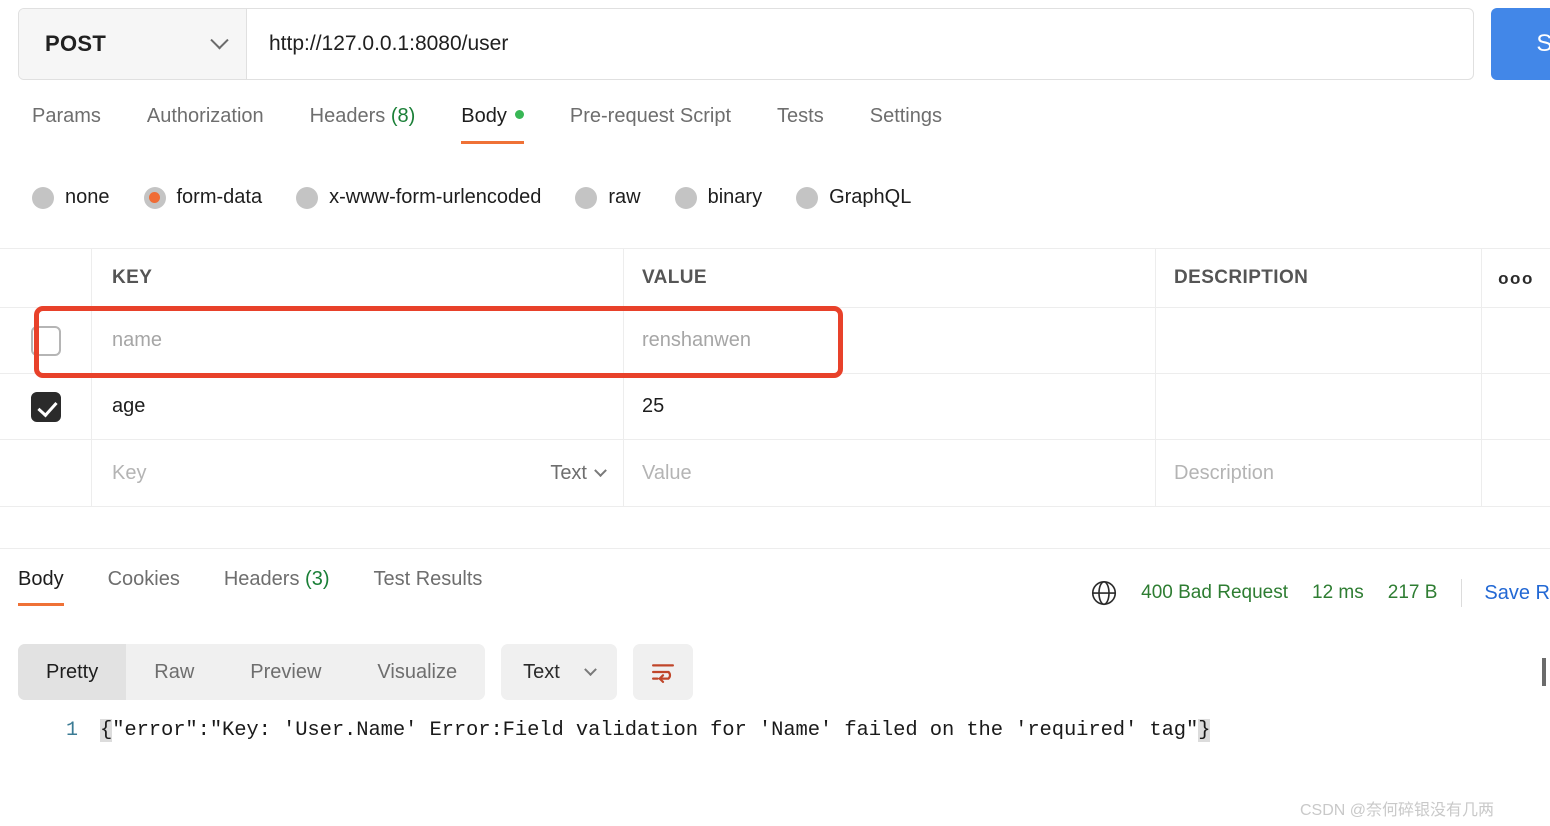 This screenshot has width=1550, height=826. Describe the element at coordinates (358, 406) in the screenshot. I see `row-key-cell: age` at that location.